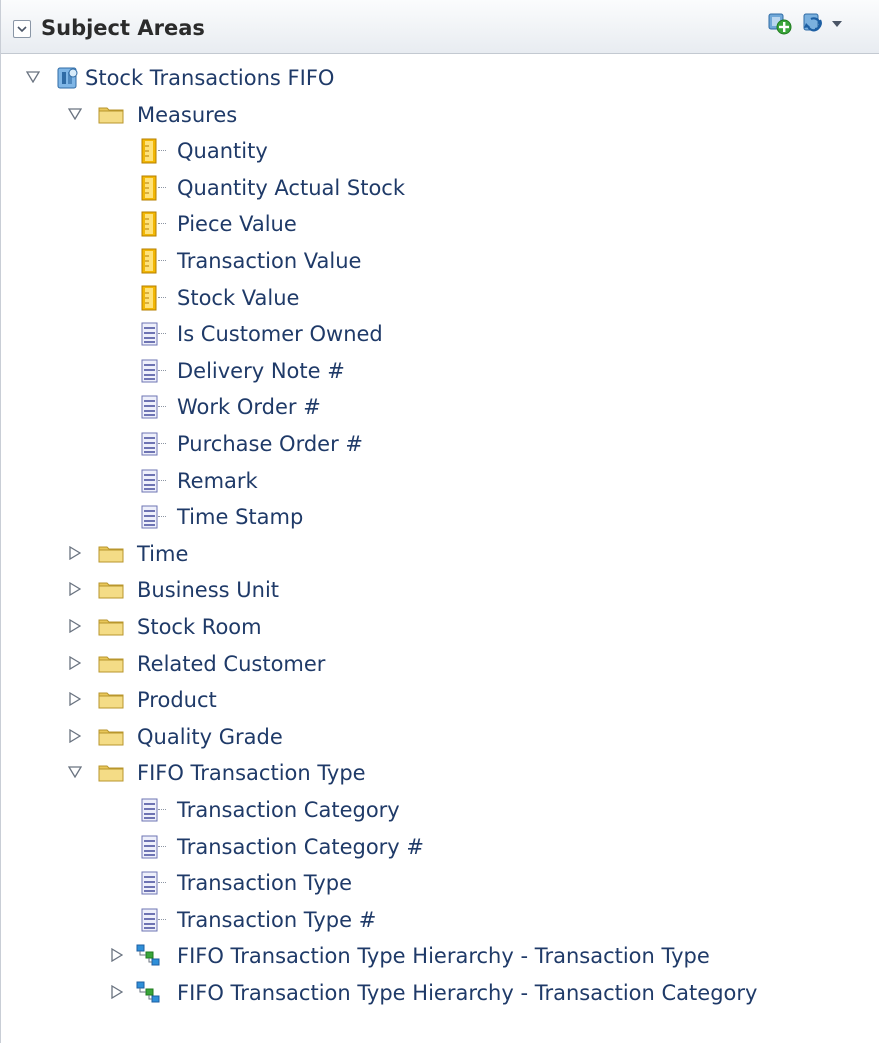 The width and height of the screenshot is (879, 1043). Describe the element at coordinates (277, 919) in the screenshot. I see `tree-item-label: Transaction Type #` at that location.